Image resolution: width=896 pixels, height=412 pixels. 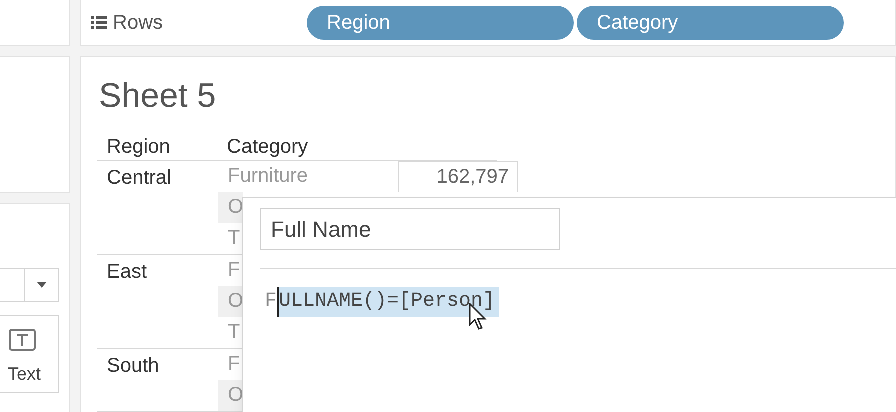 What do you see at coordinates (22, 340) in the screenshot?
I see `text-box-icon` at bounding box center [22, 340].